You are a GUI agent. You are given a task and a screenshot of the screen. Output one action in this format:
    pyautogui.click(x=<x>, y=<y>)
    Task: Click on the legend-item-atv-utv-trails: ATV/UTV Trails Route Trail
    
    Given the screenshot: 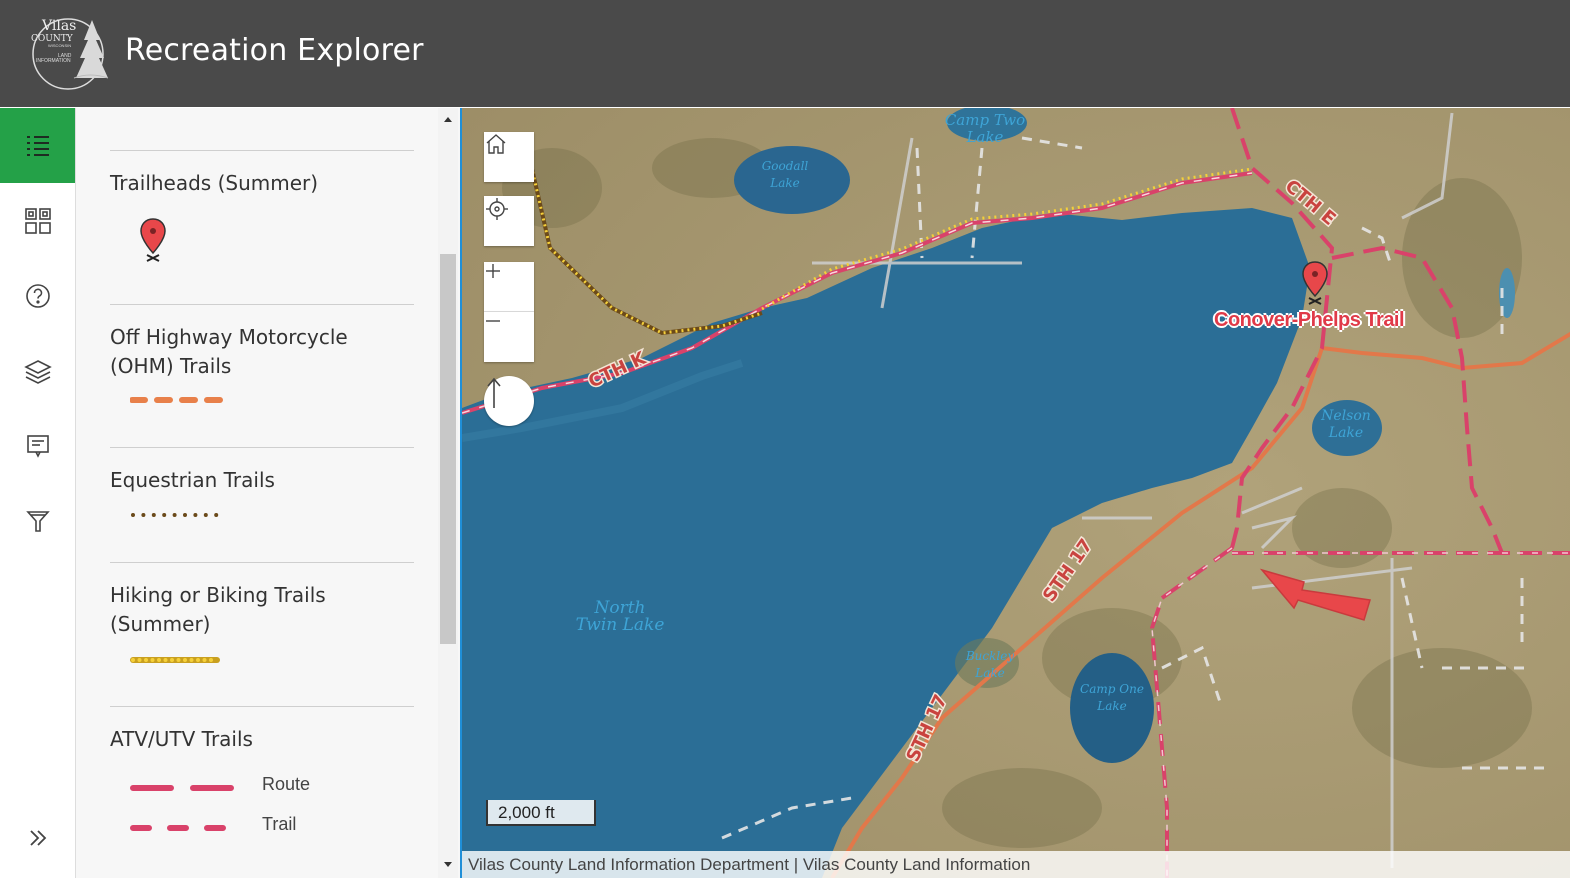 What is the action you would take?
    pyautogui.click(x=262, y=792)
    